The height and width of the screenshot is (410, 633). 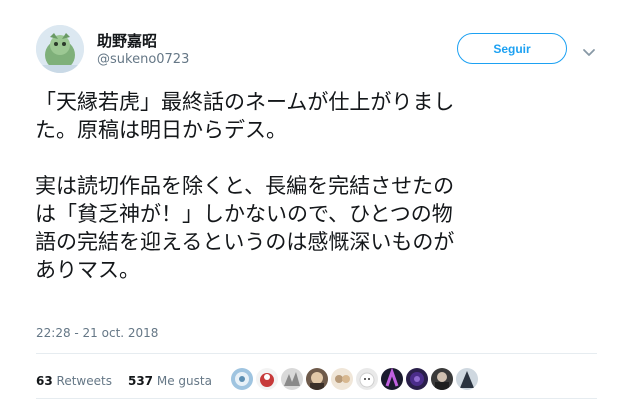 What do you see at coordinates (512, 48) in the screenshot?
I see `follow-button: Seguir` at bounding box center [512, 48].